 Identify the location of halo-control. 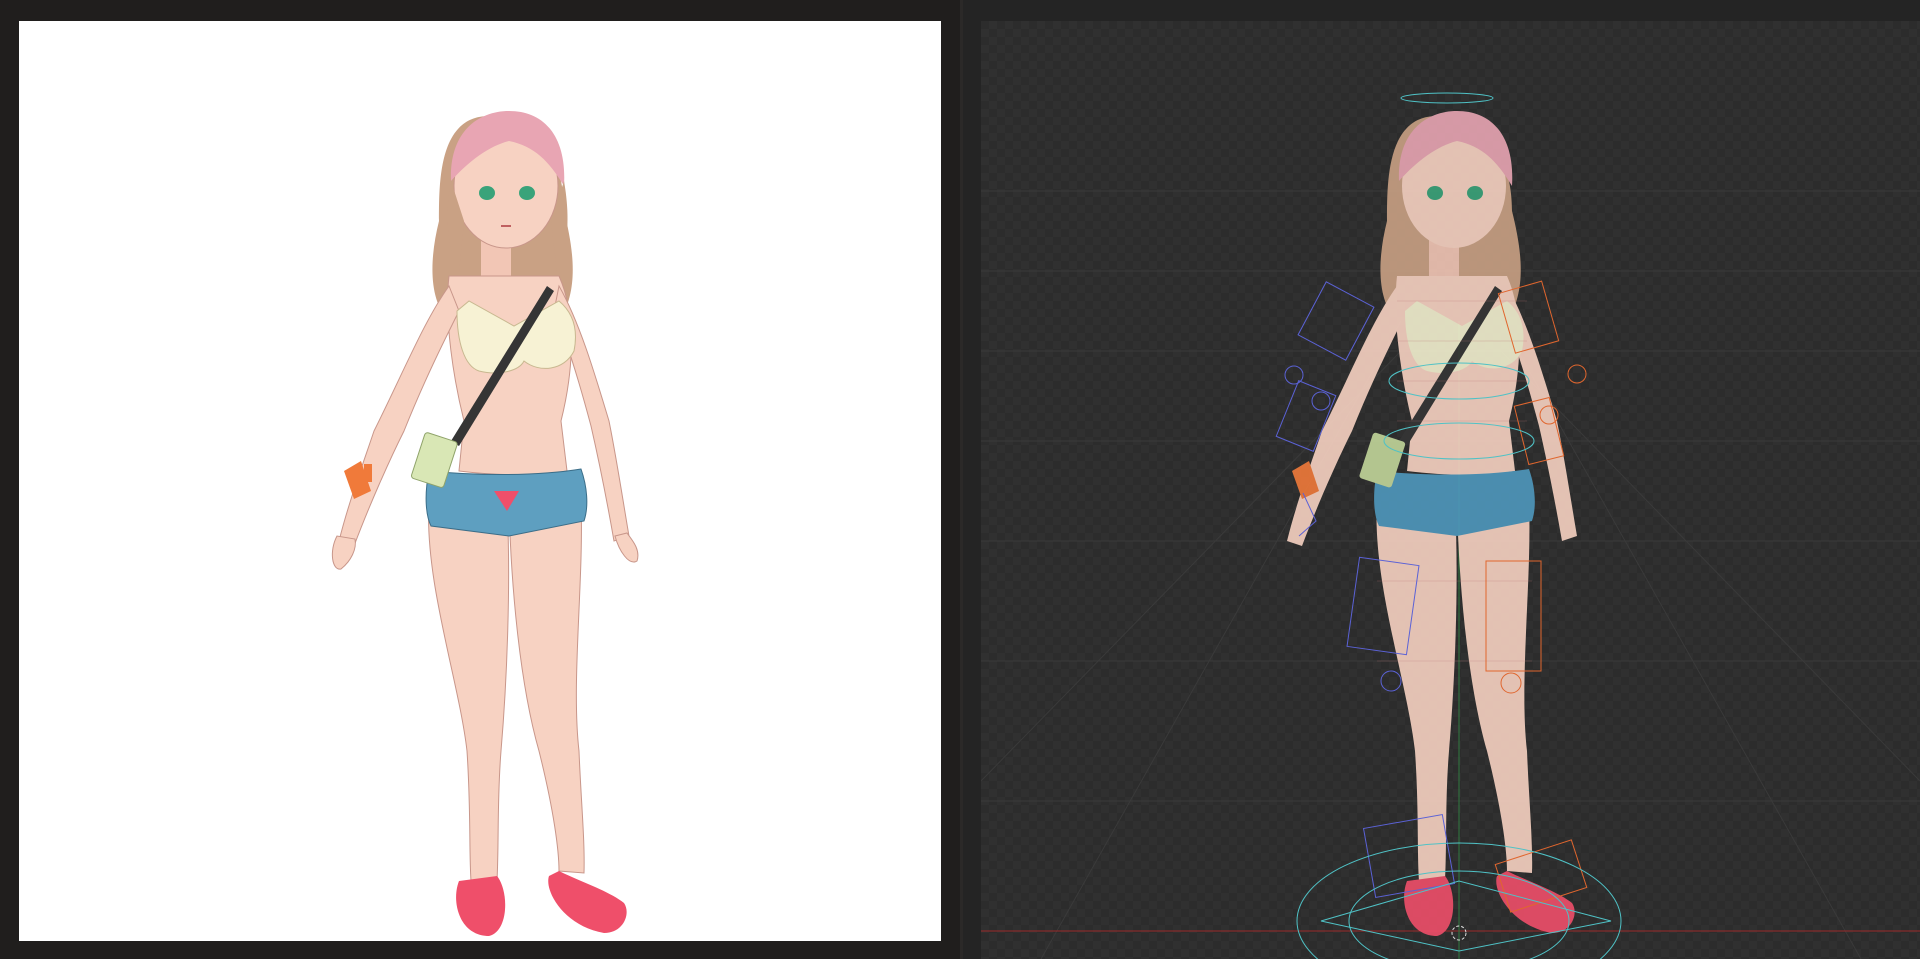
(1447, 98).